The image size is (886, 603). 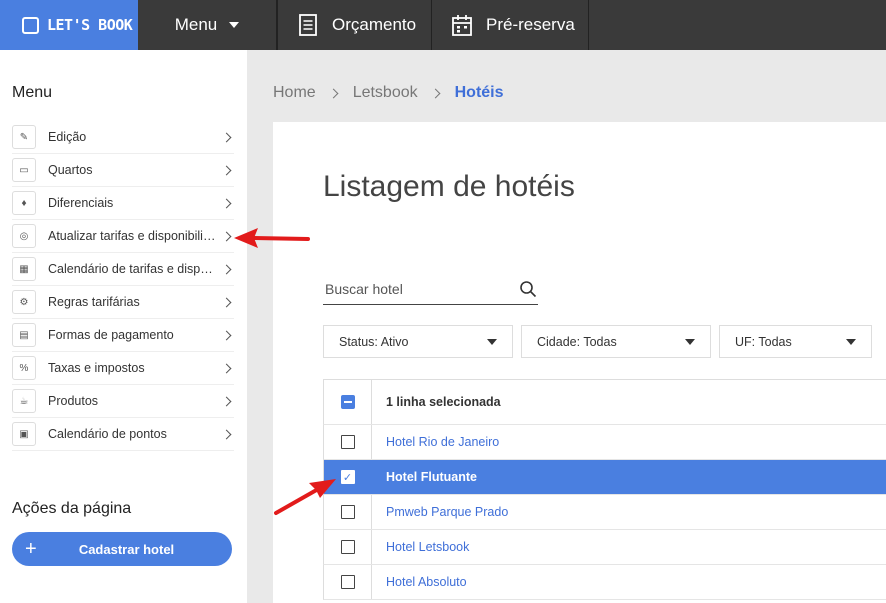 I want to click on money-bag-icon: ♦, so click(x=24, y=203).